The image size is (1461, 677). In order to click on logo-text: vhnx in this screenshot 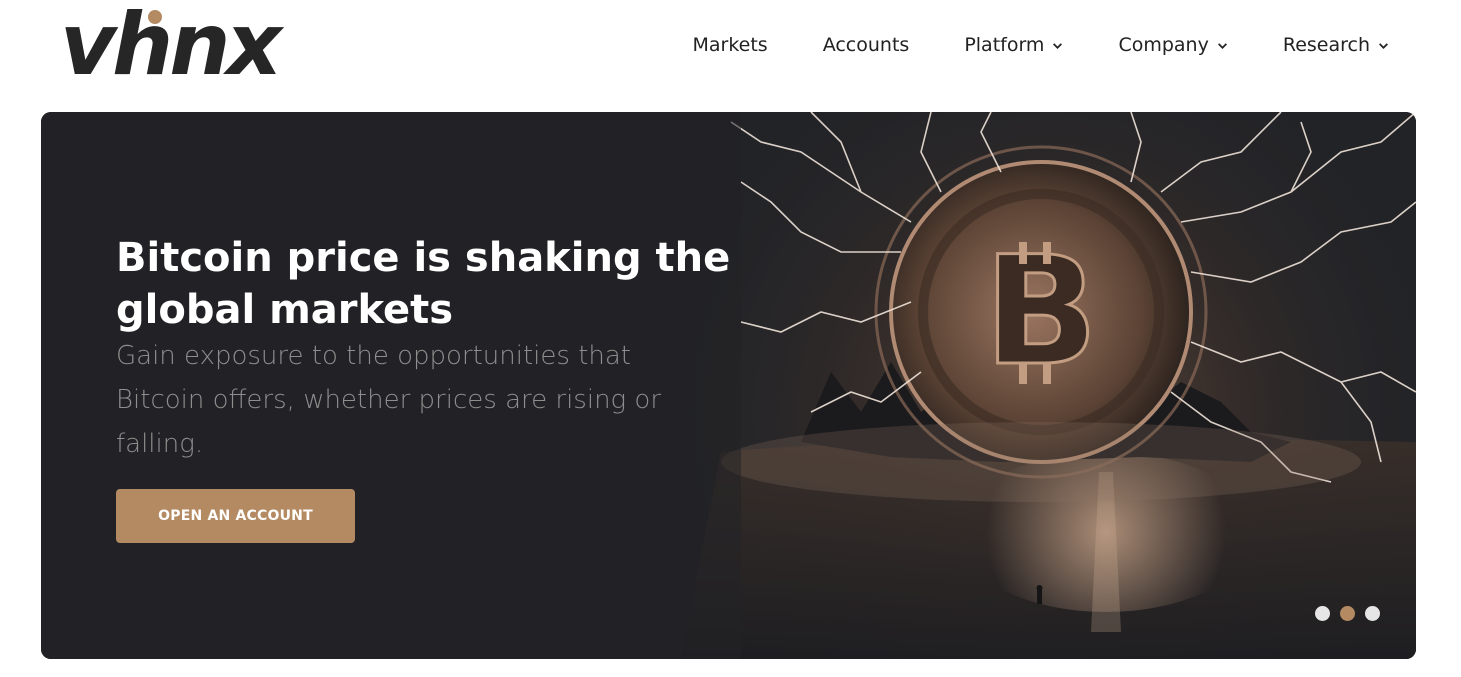, I will do `click(171, 47)`.